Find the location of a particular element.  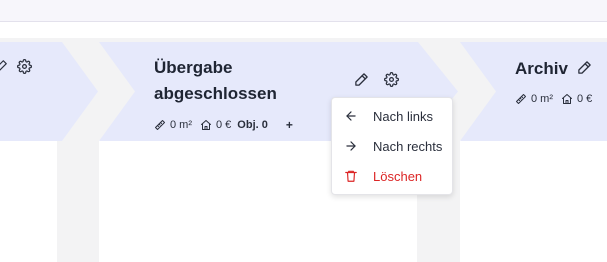

menu-item-label: Nach rechts is located at coordinates (408, 146).